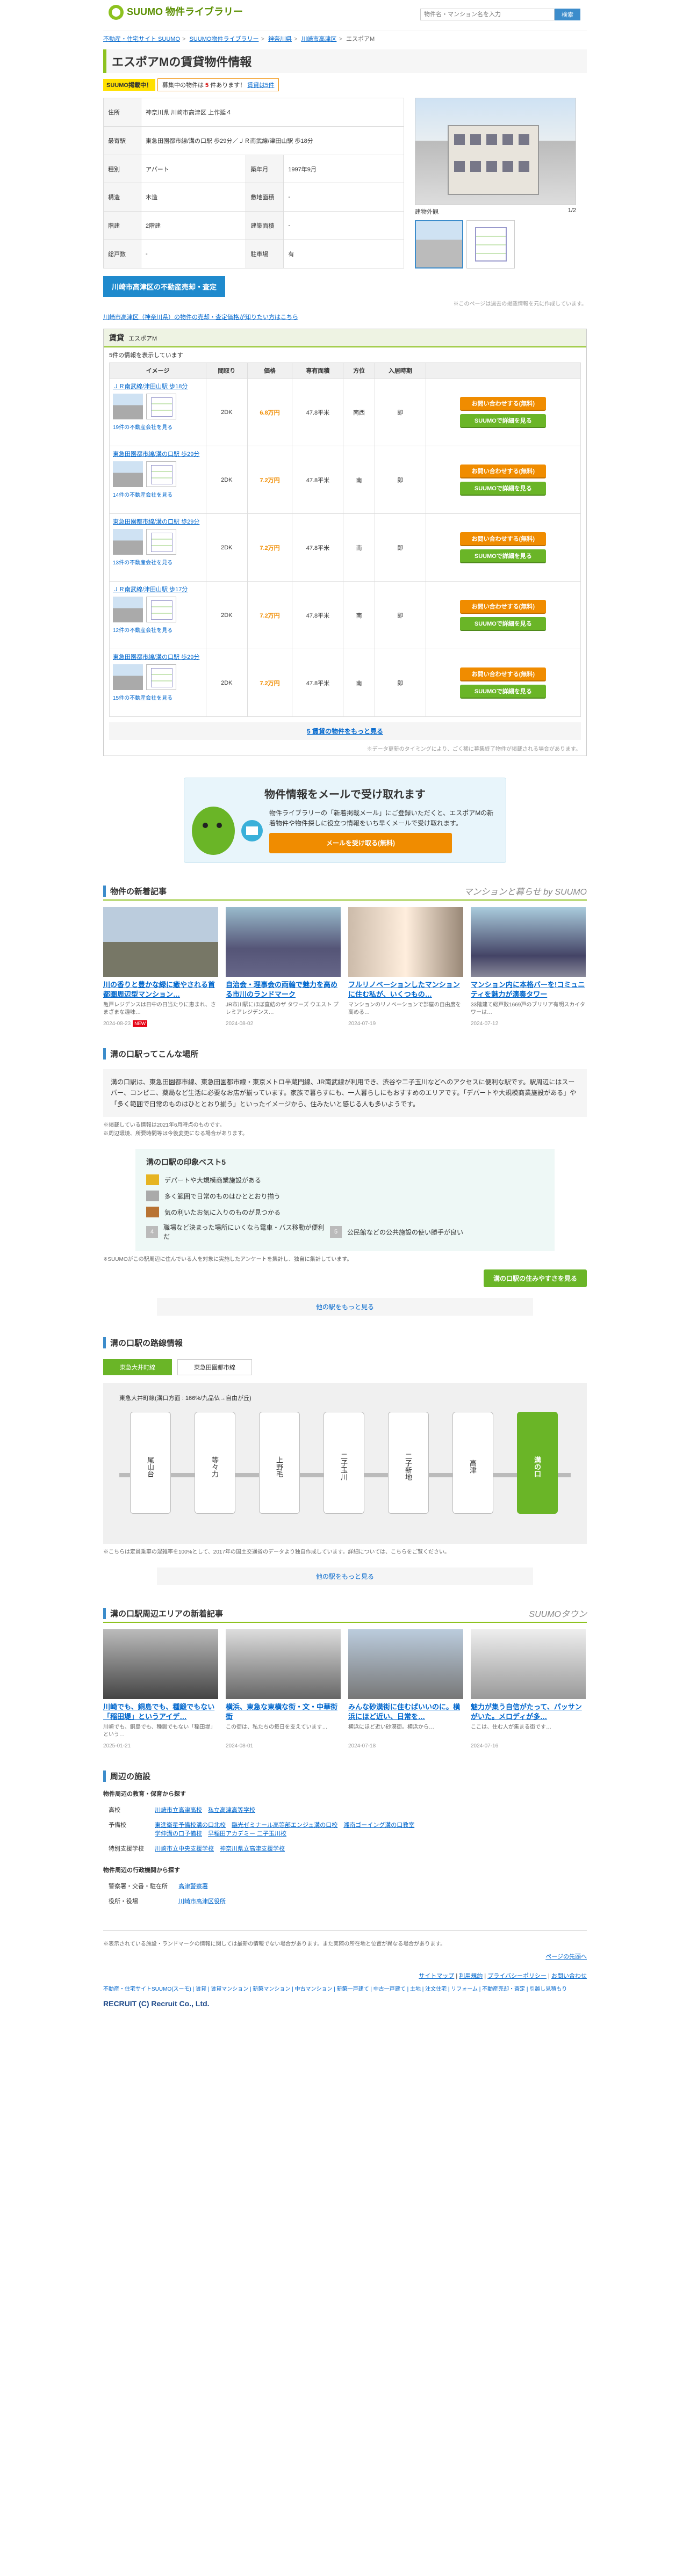  Describe the element at coordinates (178, 1834) in the screenshot. I see `facility-link: 学伸溝の口予備校` at that location.